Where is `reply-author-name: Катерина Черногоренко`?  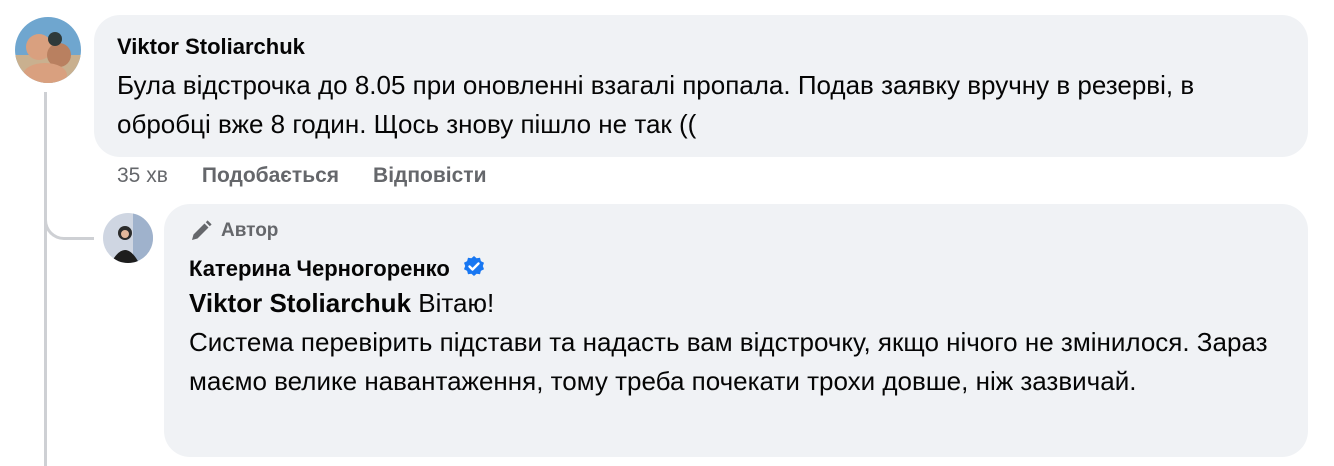
reply-author-name: Катерина Черногоренко is located at coordinates (319, 268).